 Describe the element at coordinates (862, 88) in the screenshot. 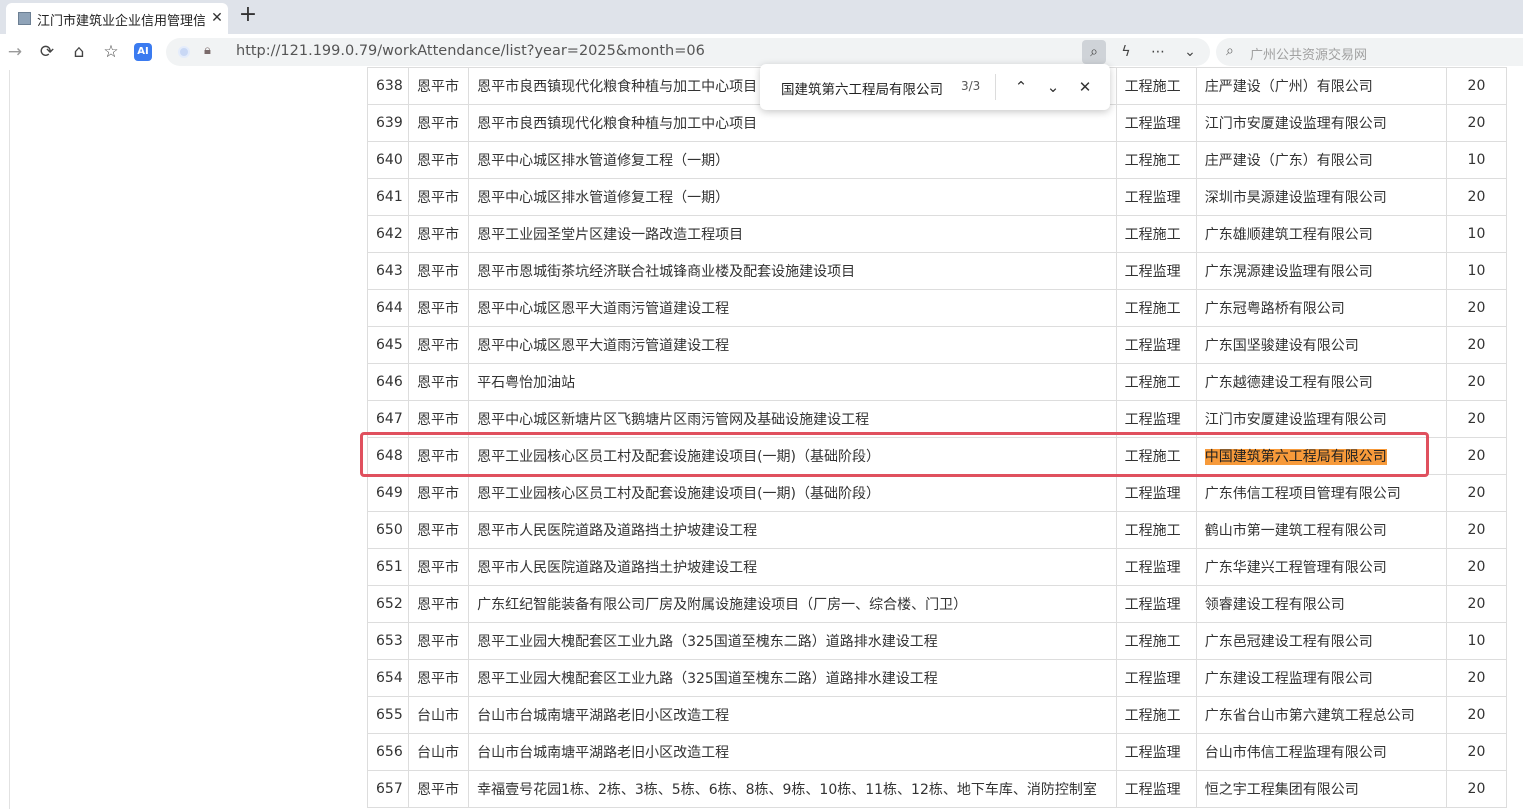

I see `find-query: 国建筑第六工程局有限公司` at that location.